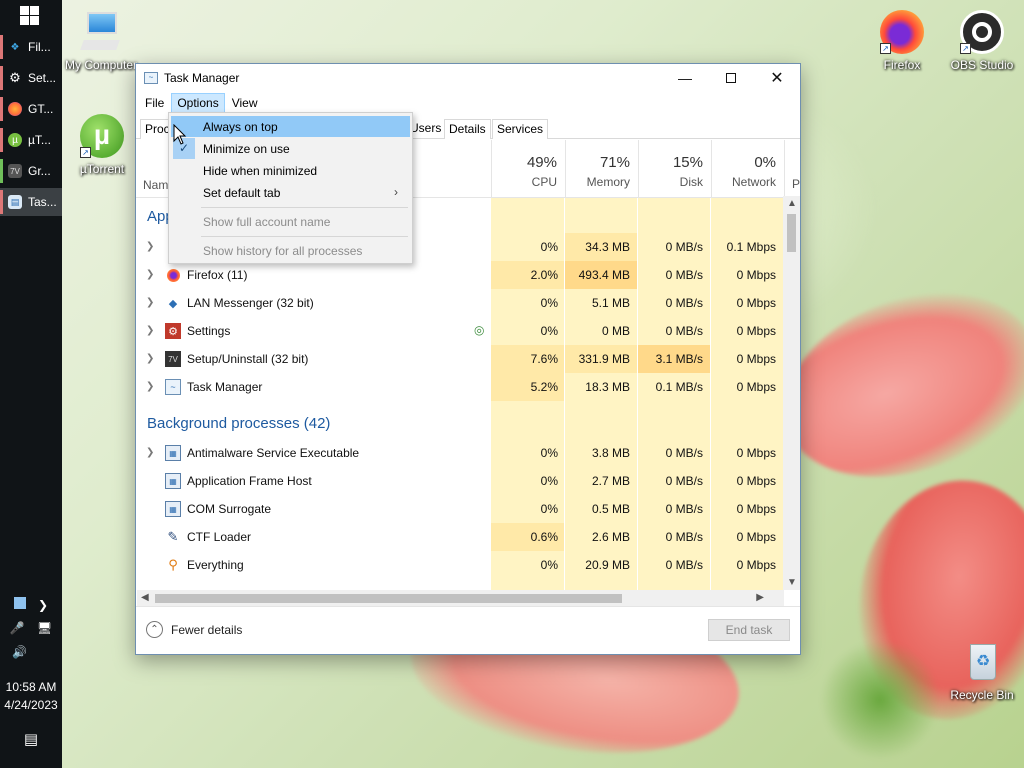 This screenshot has height=768, width=1024. I want to click on desktop-icon-my-computer: My Computer, so click(101, 41).